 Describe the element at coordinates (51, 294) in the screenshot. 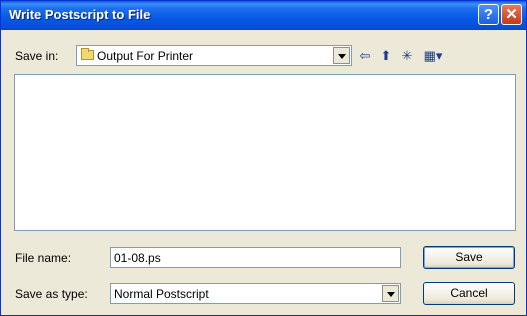

I see `save-as-type-label: Save as type:` at that location.